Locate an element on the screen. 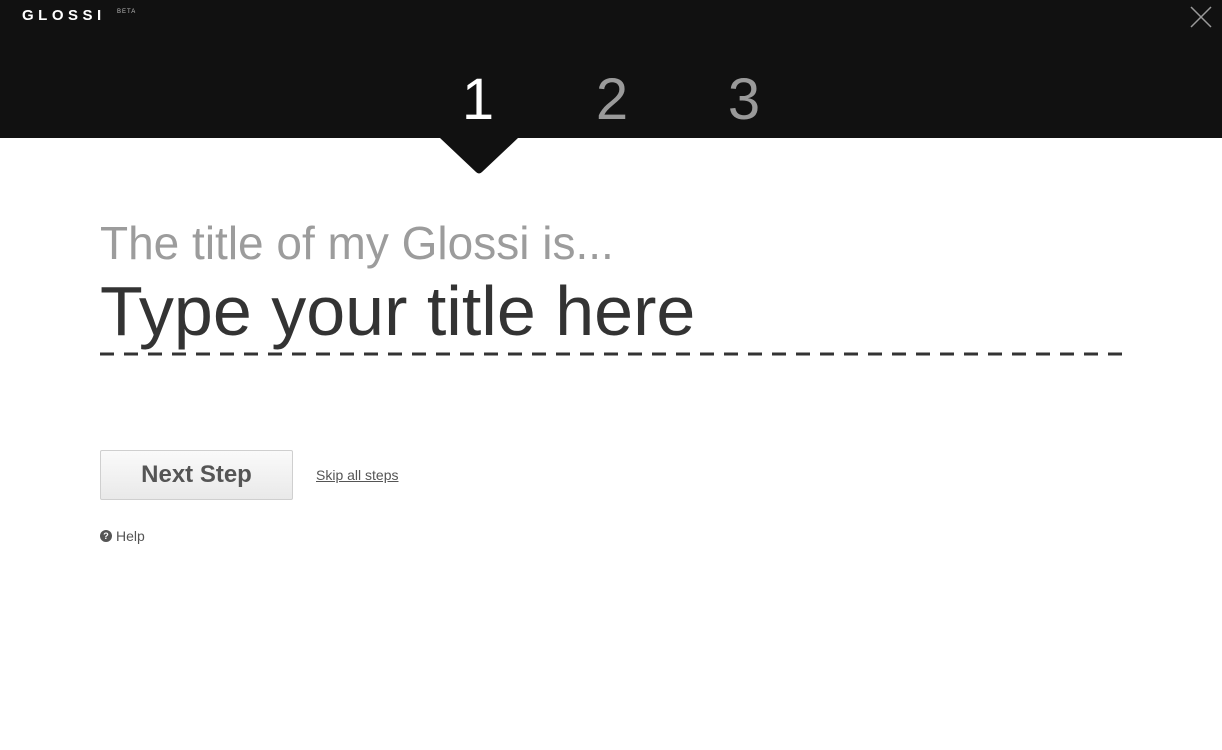  next-step-button: Next Step is located at coordinates (196, 475).